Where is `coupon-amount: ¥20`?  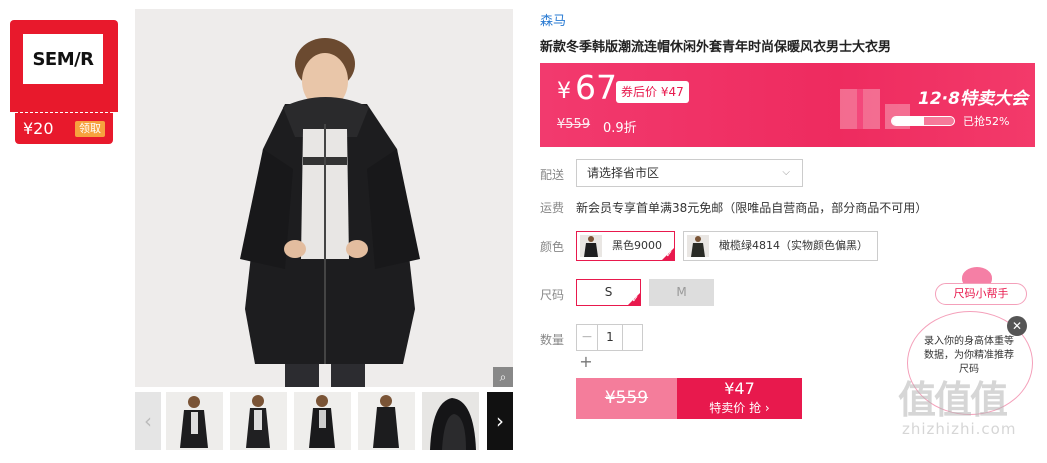 coupon-amount: ¥20 is located at coordinates (38, 128).